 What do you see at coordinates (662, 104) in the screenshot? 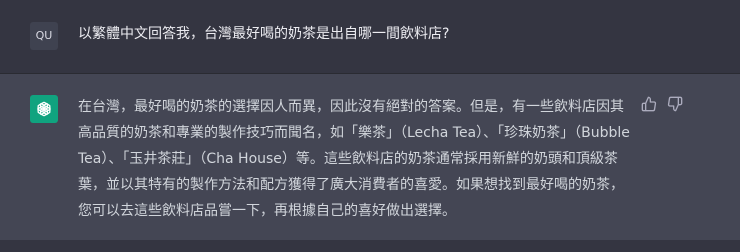
I see `feedback-buttons` at bounding box center [662, 104].